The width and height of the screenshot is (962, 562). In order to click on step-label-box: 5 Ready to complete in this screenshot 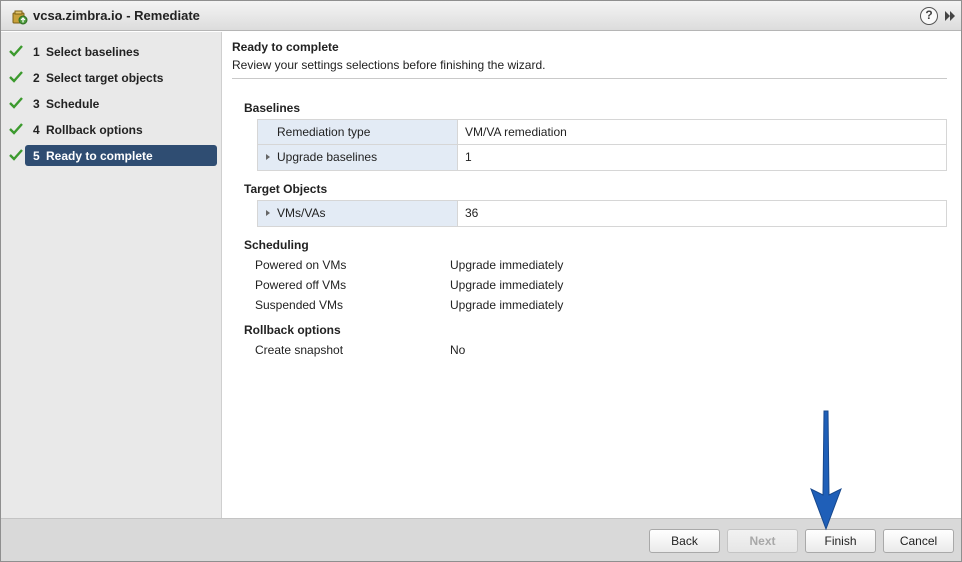, I will do `click(121, 155)`.